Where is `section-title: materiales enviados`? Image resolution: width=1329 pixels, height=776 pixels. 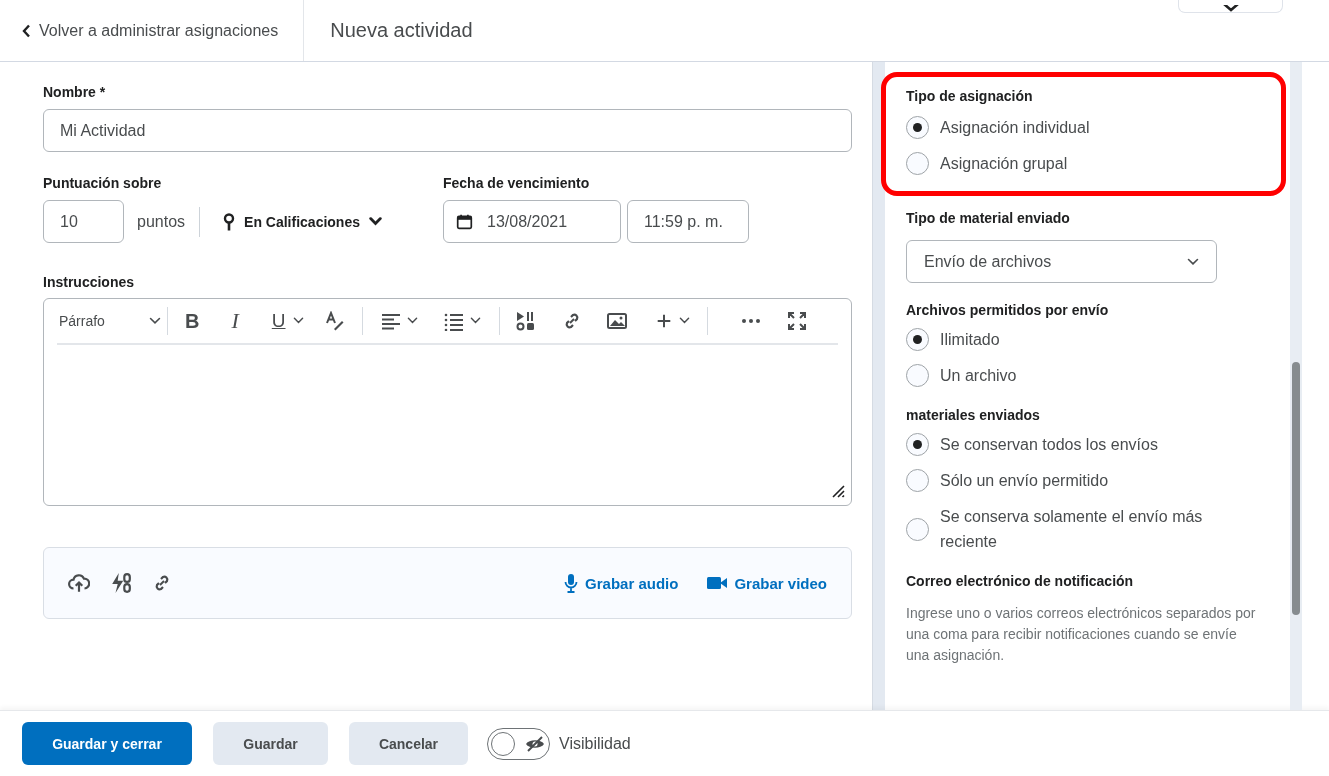
section-title: materiales enviados is located at coordinates (973, 415).